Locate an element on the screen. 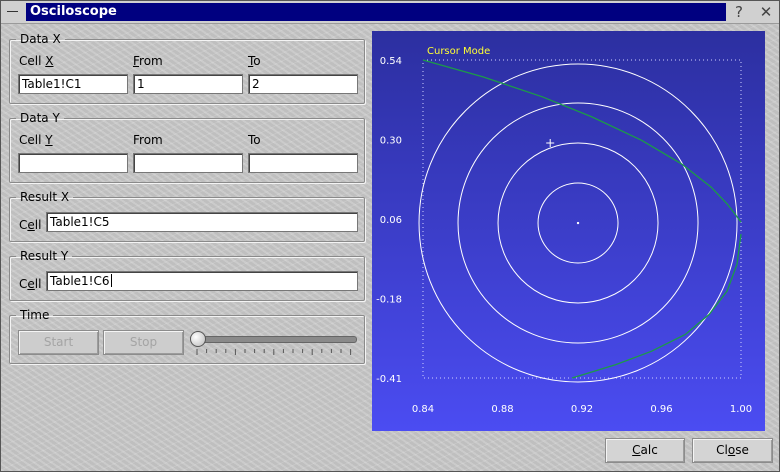 Image resolution: width=780 pixels, height=472 pixels. data-x-to-label: To is located at coordinates (254, 61).